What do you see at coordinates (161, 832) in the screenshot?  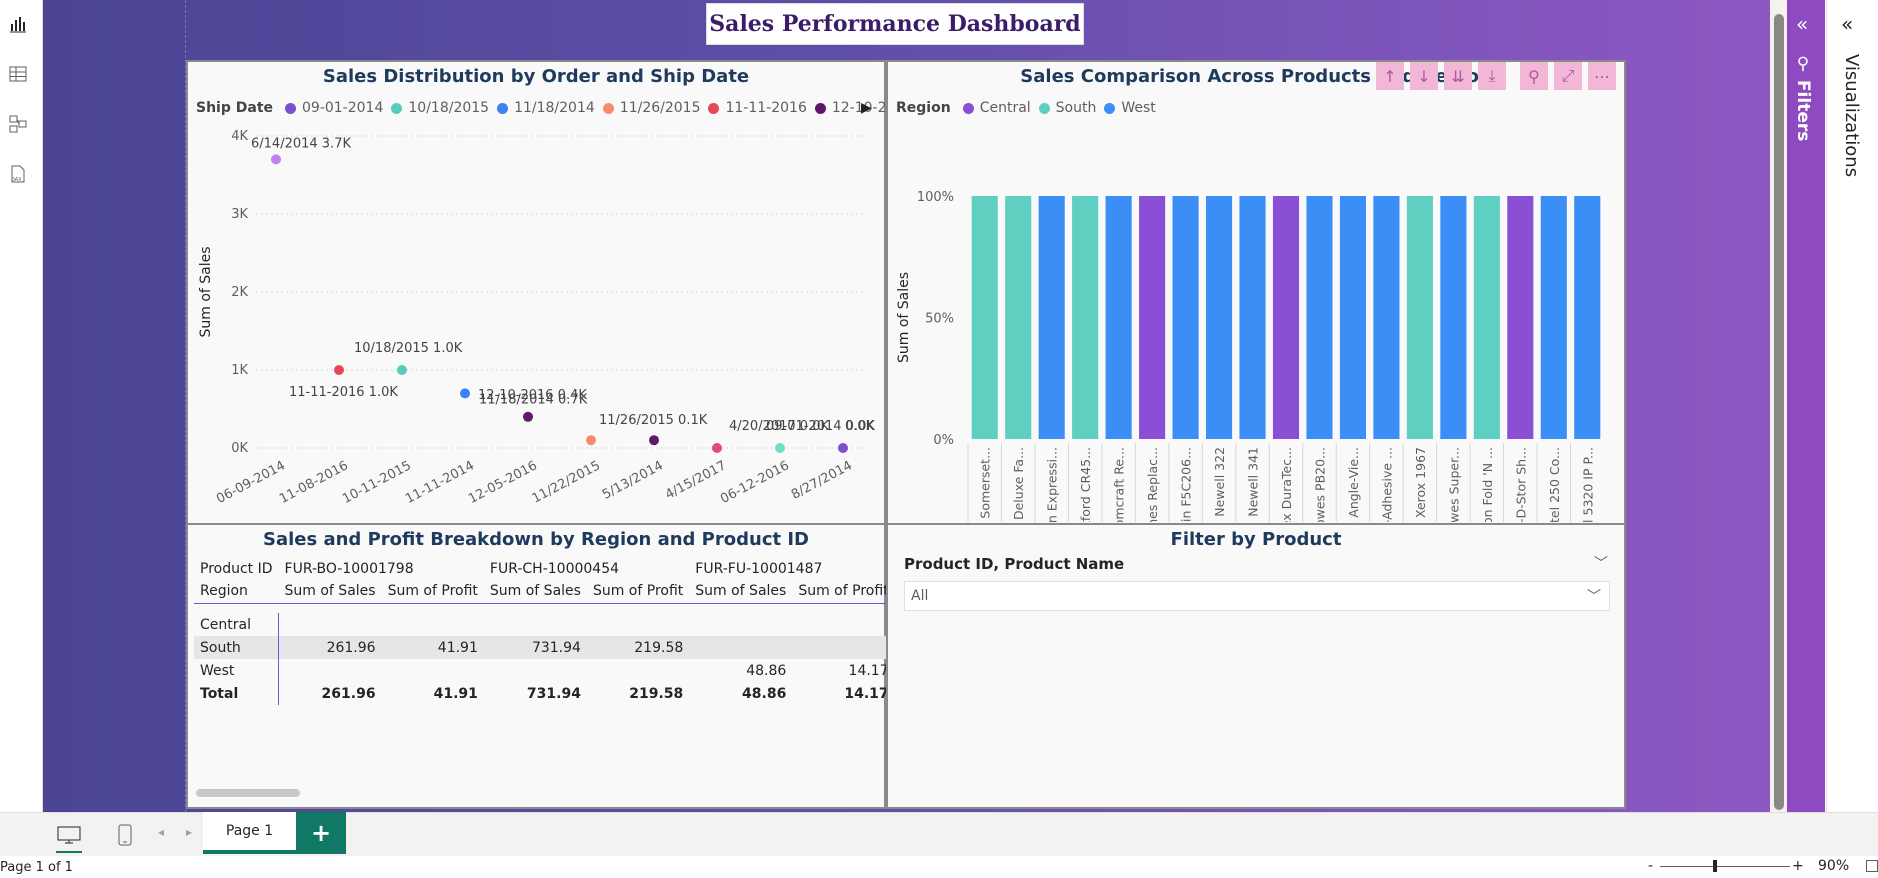 I see `previous-page-icon: ◂` at bounding box center [161, 832].